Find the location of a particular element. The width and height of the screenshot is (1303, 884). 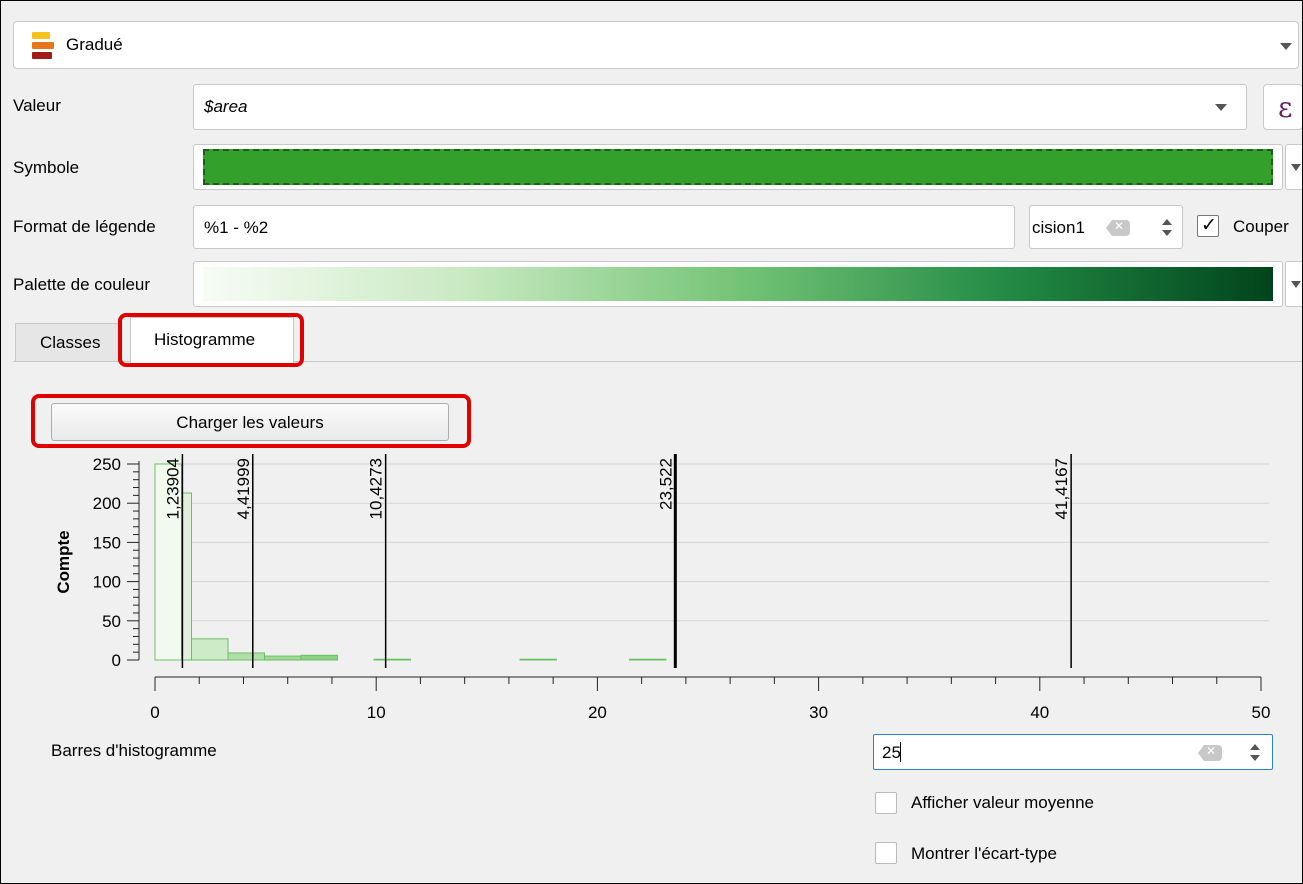

class-break-label: 4,41999 is located at coordinates (243, 488).